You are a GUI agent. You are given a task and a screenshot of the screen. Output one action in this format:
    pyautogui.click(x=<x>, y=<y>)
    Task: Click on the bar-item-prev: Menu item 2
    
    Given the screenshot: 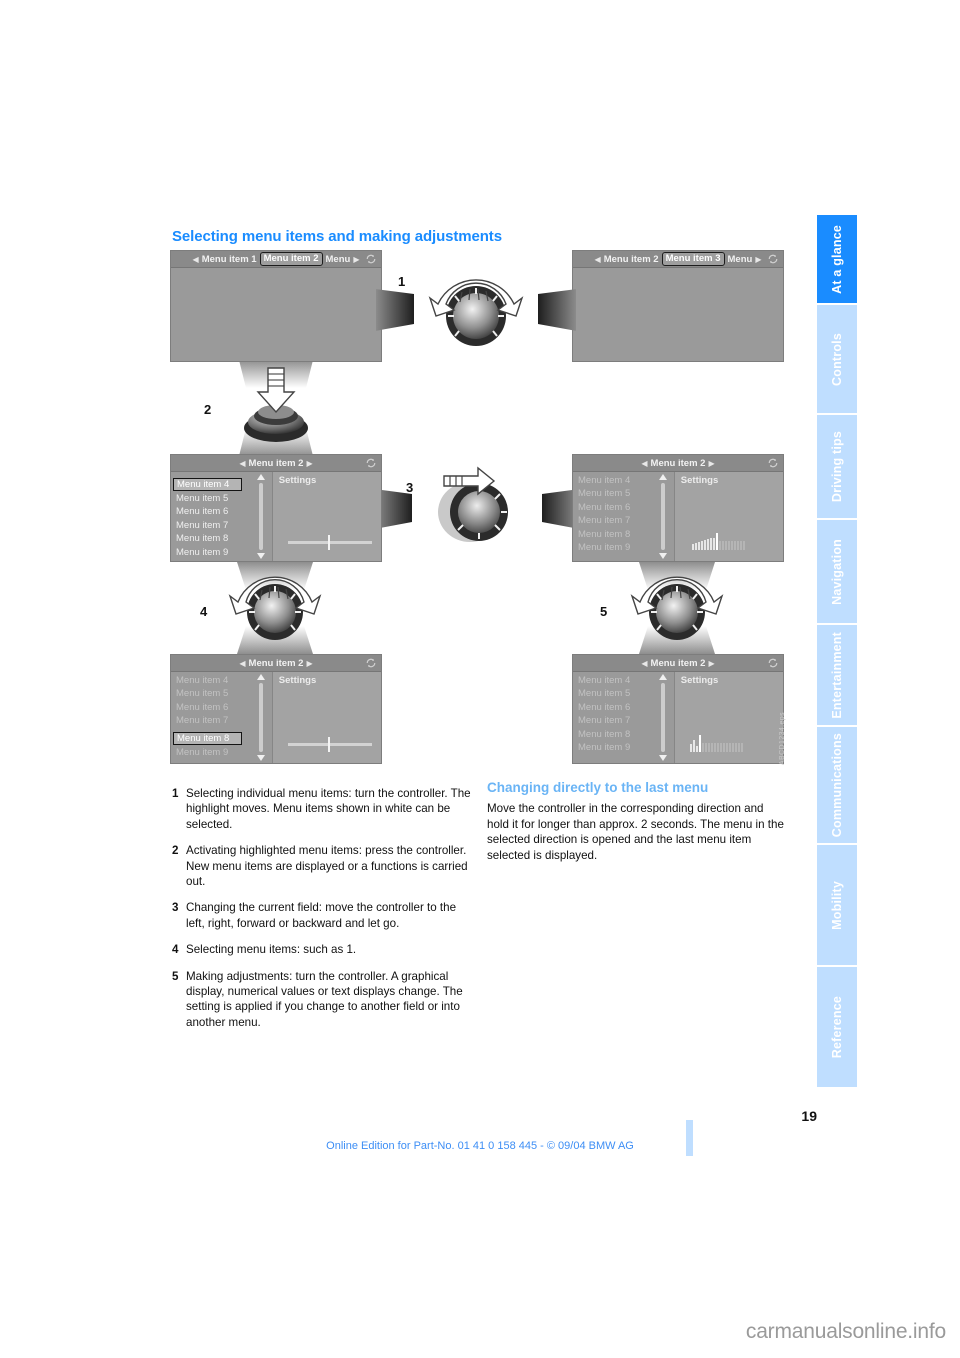 What is the action you would take?
    pyautogui.click(x=631, y=259)
    